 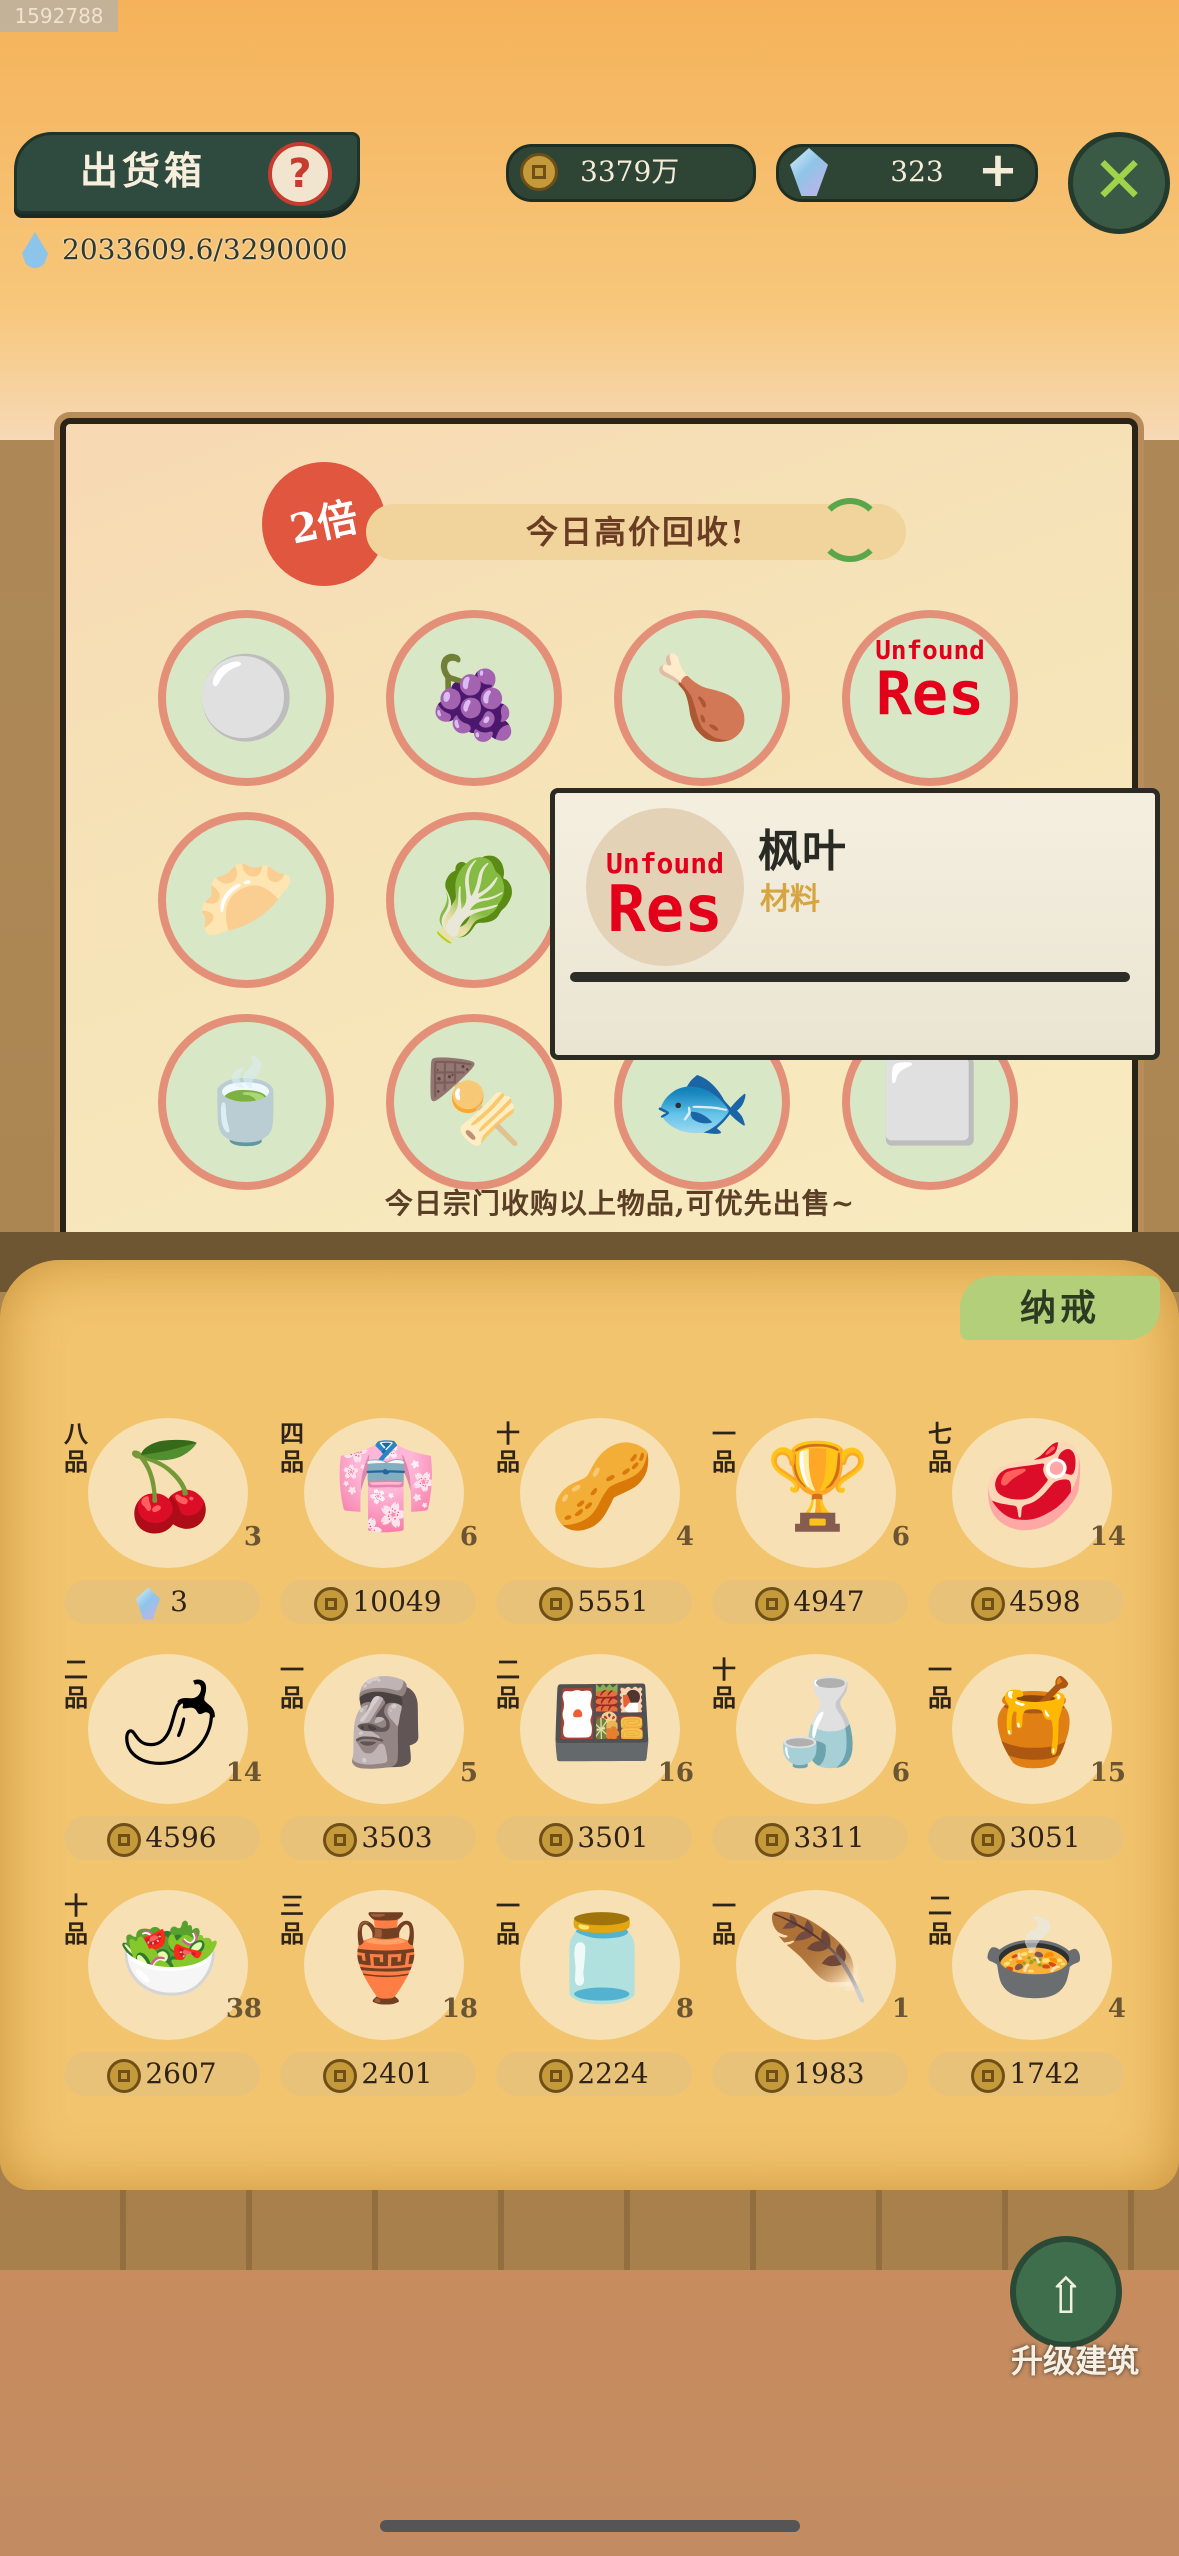 I want to click on herb-plate-icon: 🥗, so click(x=170, y=1958).